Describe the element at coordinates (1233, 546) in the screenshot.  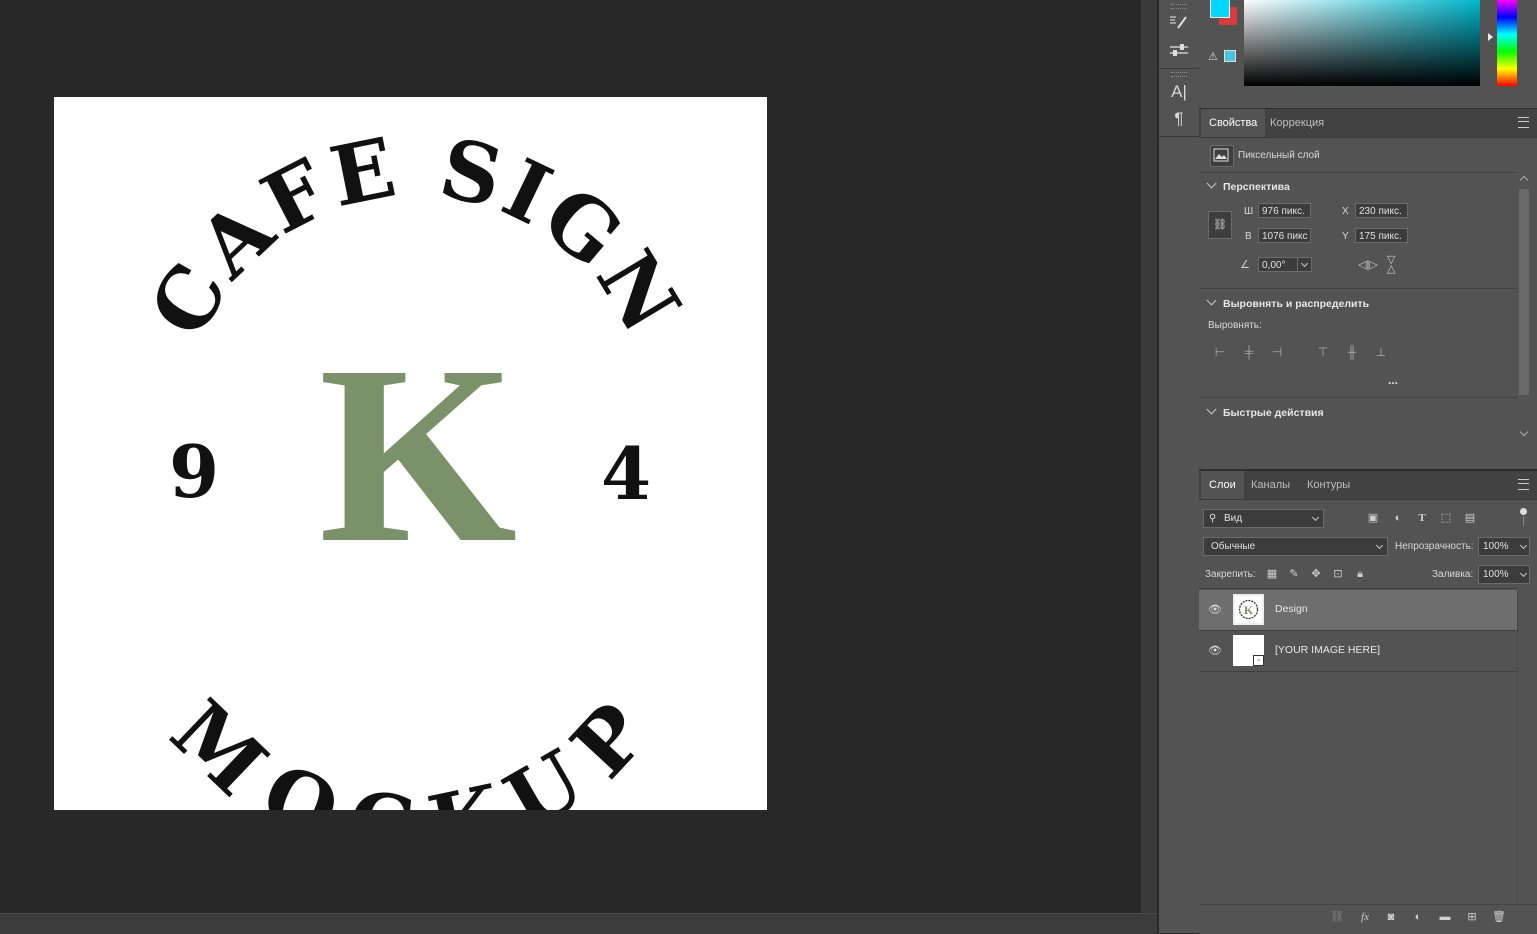
I see `blend-mode-value: Обычные` at that location.